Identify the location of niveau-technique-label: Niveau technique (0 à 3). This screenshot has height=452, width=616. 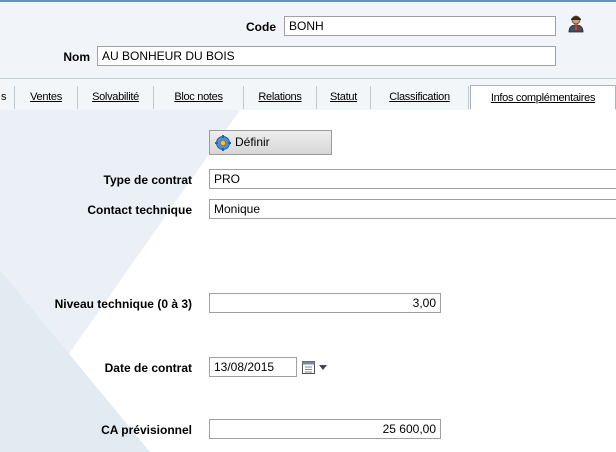
(123, 304).